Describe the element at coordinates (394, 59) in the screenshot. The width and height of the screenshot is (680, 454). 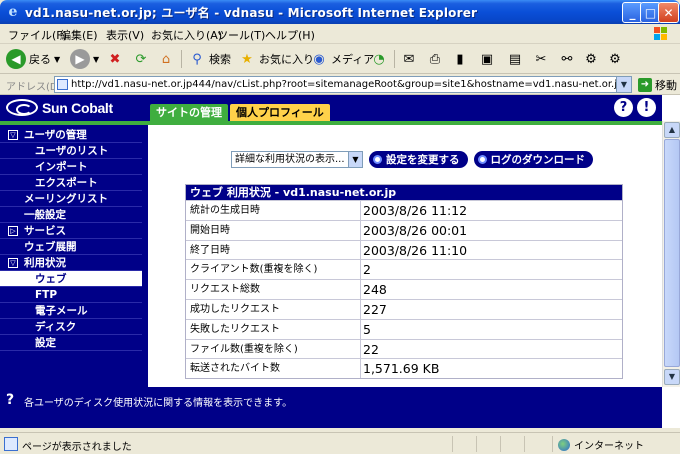
I see `toolbar-separator` at that location.